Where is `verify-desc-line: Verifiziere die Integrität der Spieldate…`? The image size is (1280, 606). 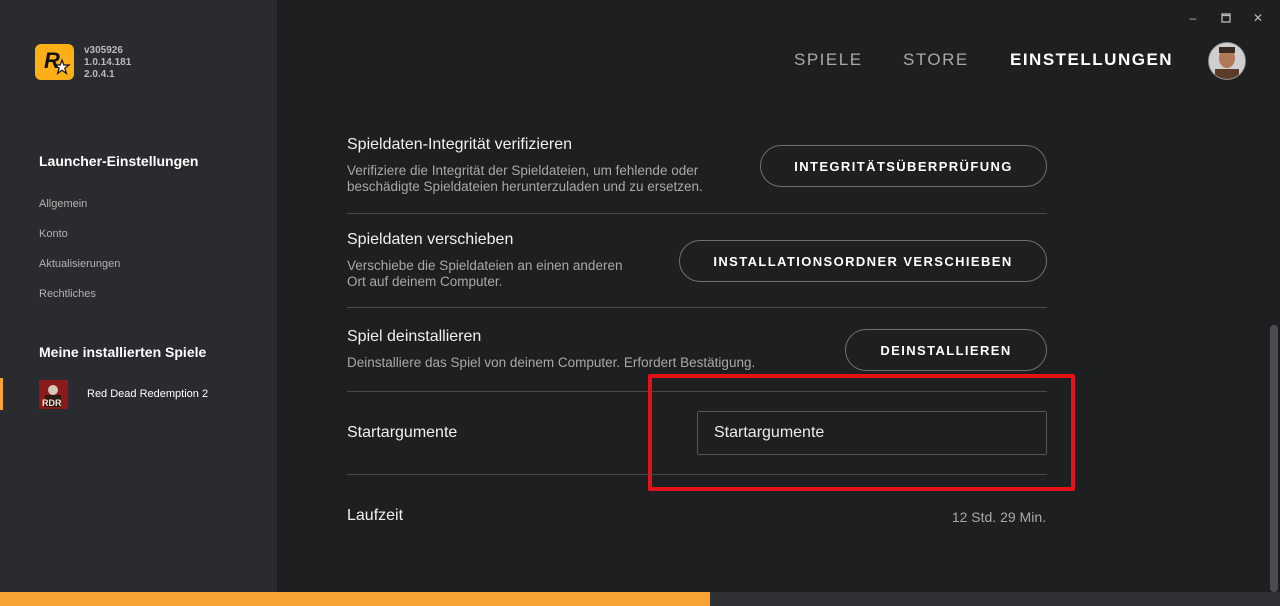 verify-desc-line: Verifiziere die Integrität der Spieldate… is located at coordinates (523, 170).